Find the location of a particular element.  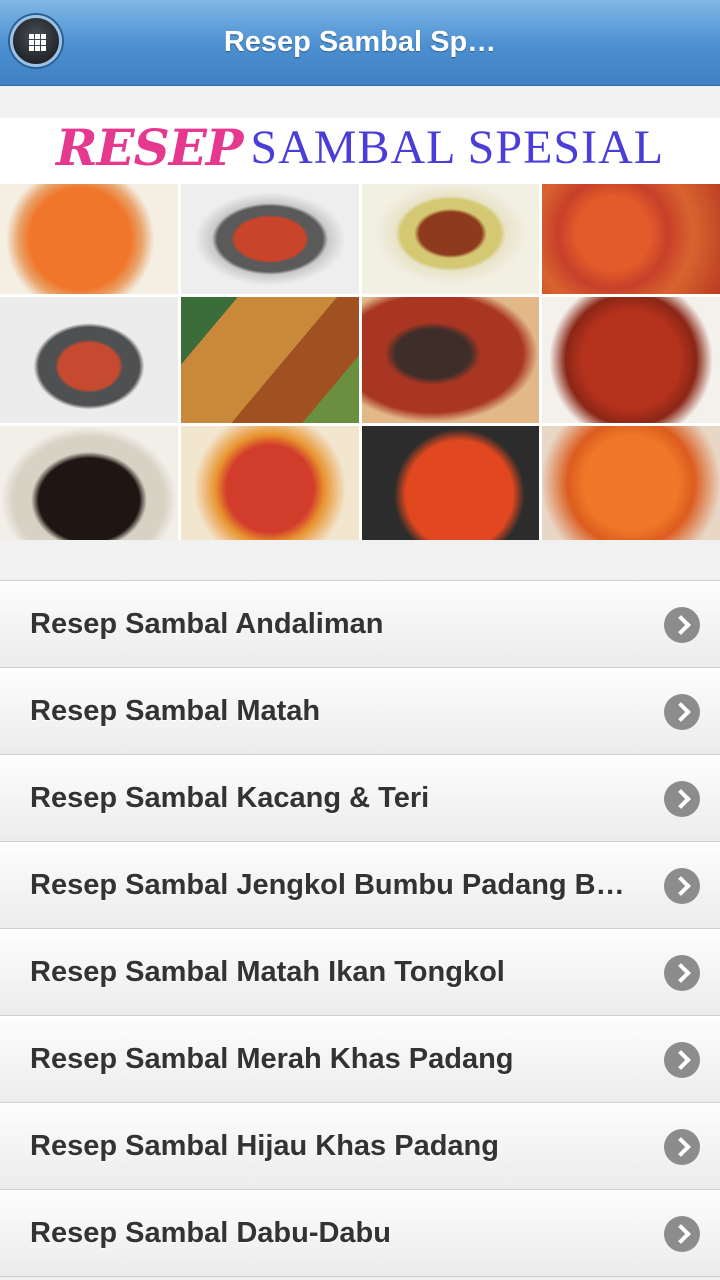

banner-title: RESEP SAMBAL SPESIAL is located at coordinates (360, 151).